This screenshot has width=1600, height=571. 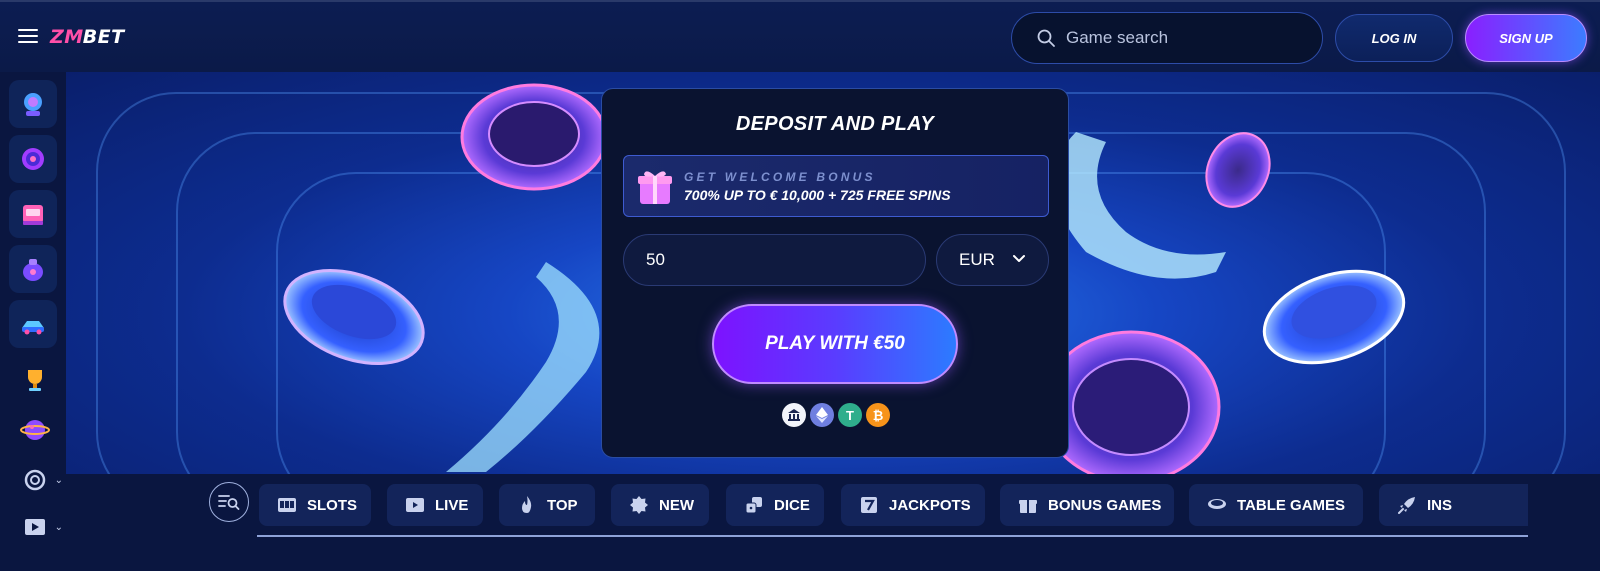 I want to click on logo: ZM BET, so click(x=87, y=37).